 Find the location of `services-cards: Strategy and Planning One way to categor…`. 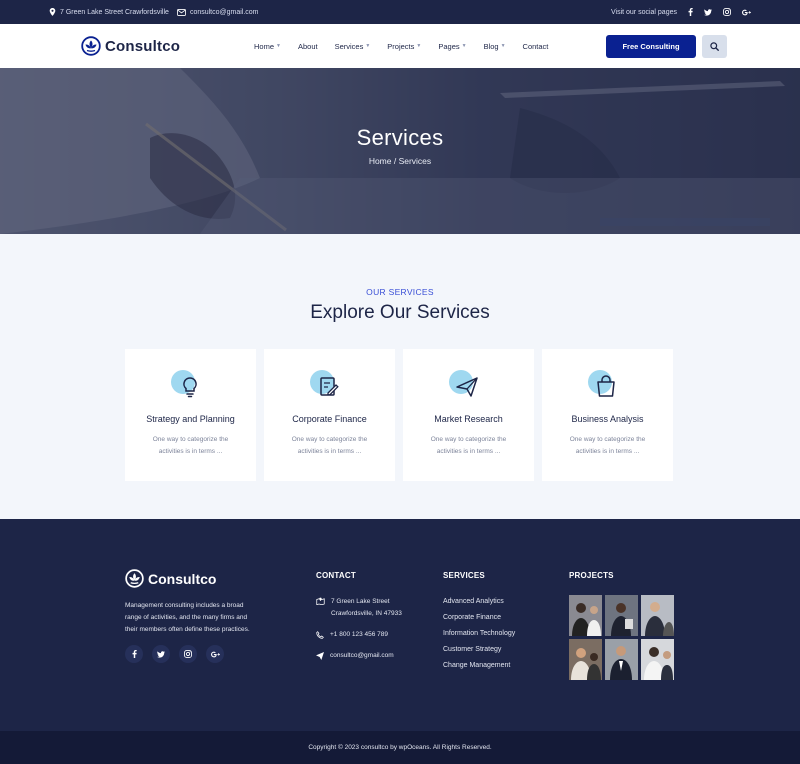

services-cards: Strategy and Planning One way to categor… is located at coordinates (399, 415).